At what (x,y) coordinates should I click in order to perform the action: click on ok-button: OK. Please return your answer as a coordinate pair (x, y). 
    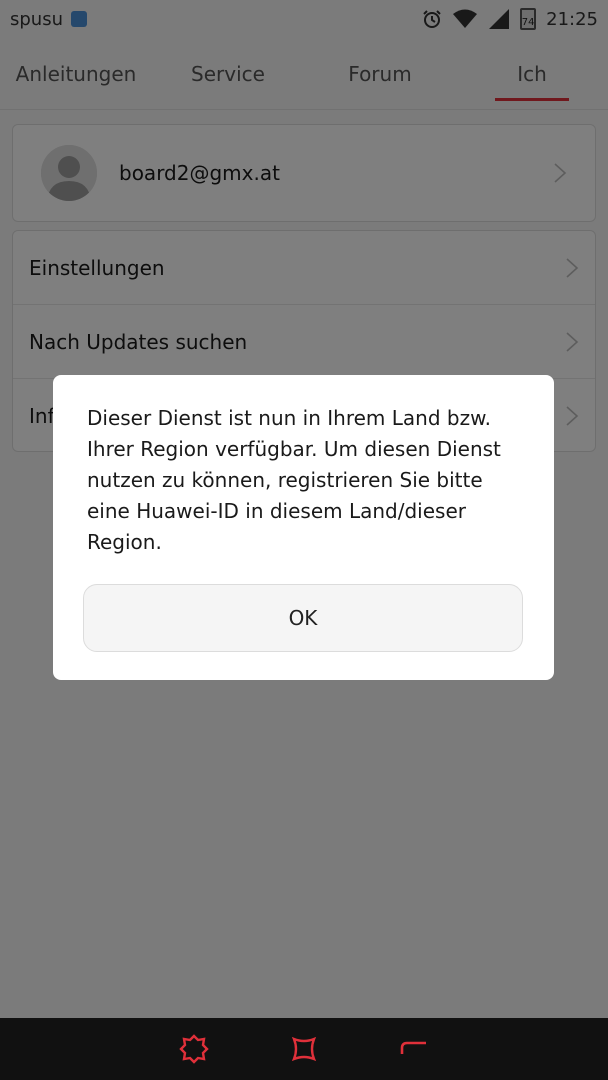
    Looking at the image, I should click on (303, 618).